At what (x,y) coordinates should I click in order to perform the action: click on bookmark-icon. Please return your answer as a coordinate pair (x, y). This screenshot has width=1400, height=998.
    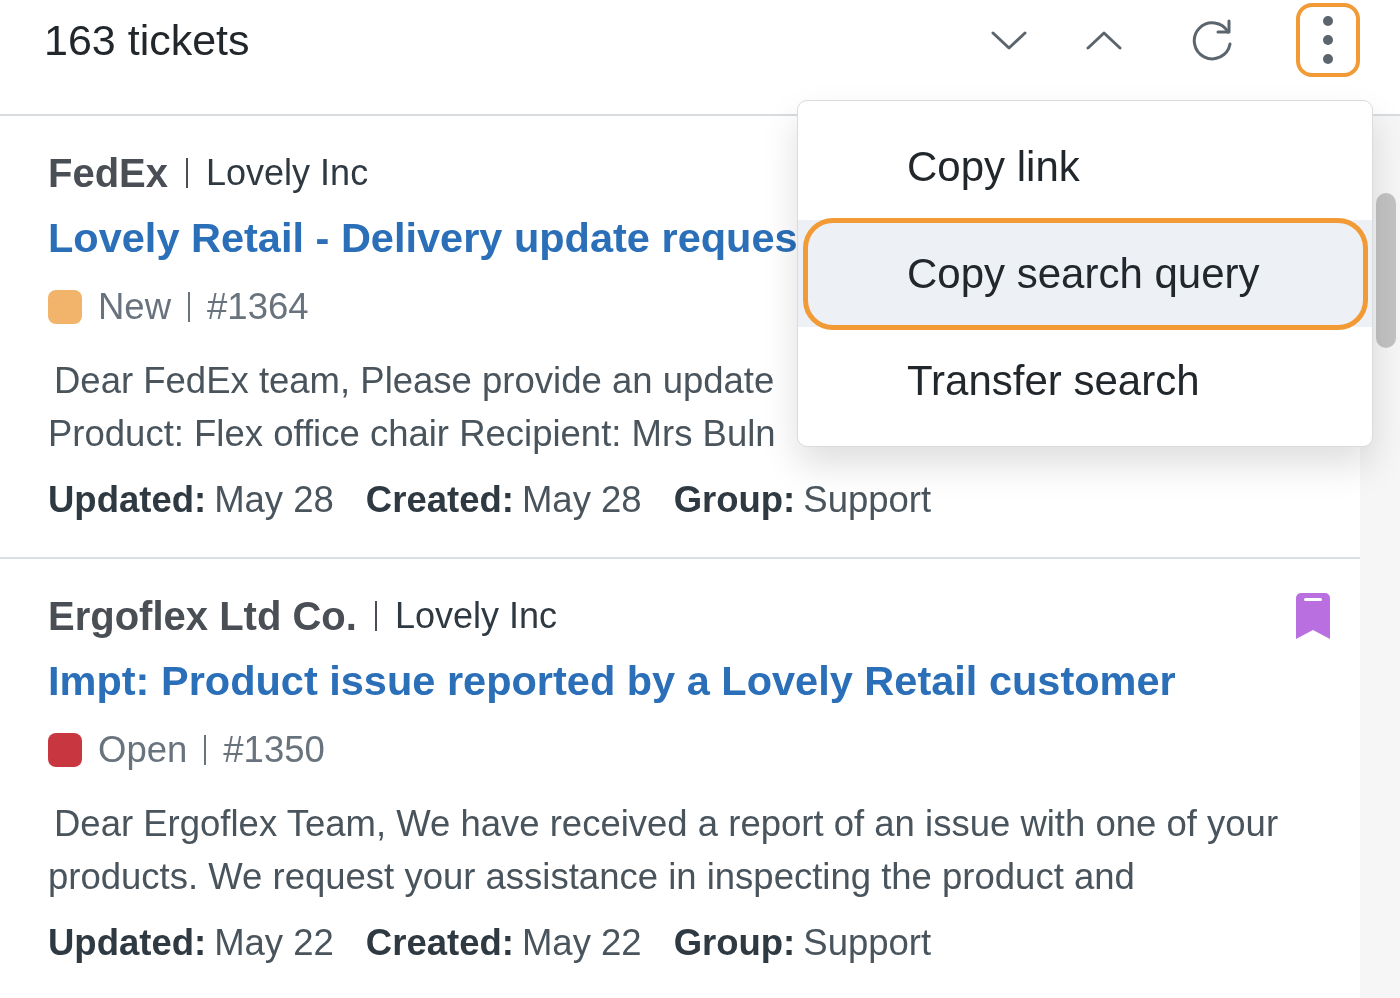
    Looking at the image, I should click on (1313, 616).